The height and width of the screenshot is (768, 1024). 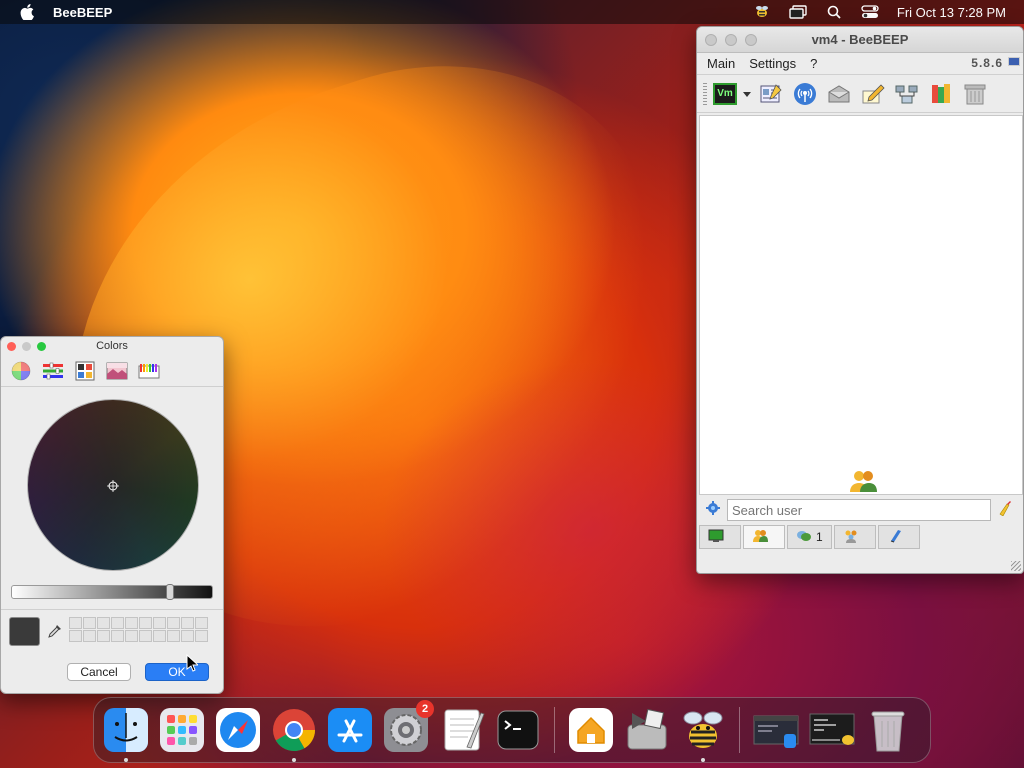 I want to click on dock: 2, so click(x=512, y=730).